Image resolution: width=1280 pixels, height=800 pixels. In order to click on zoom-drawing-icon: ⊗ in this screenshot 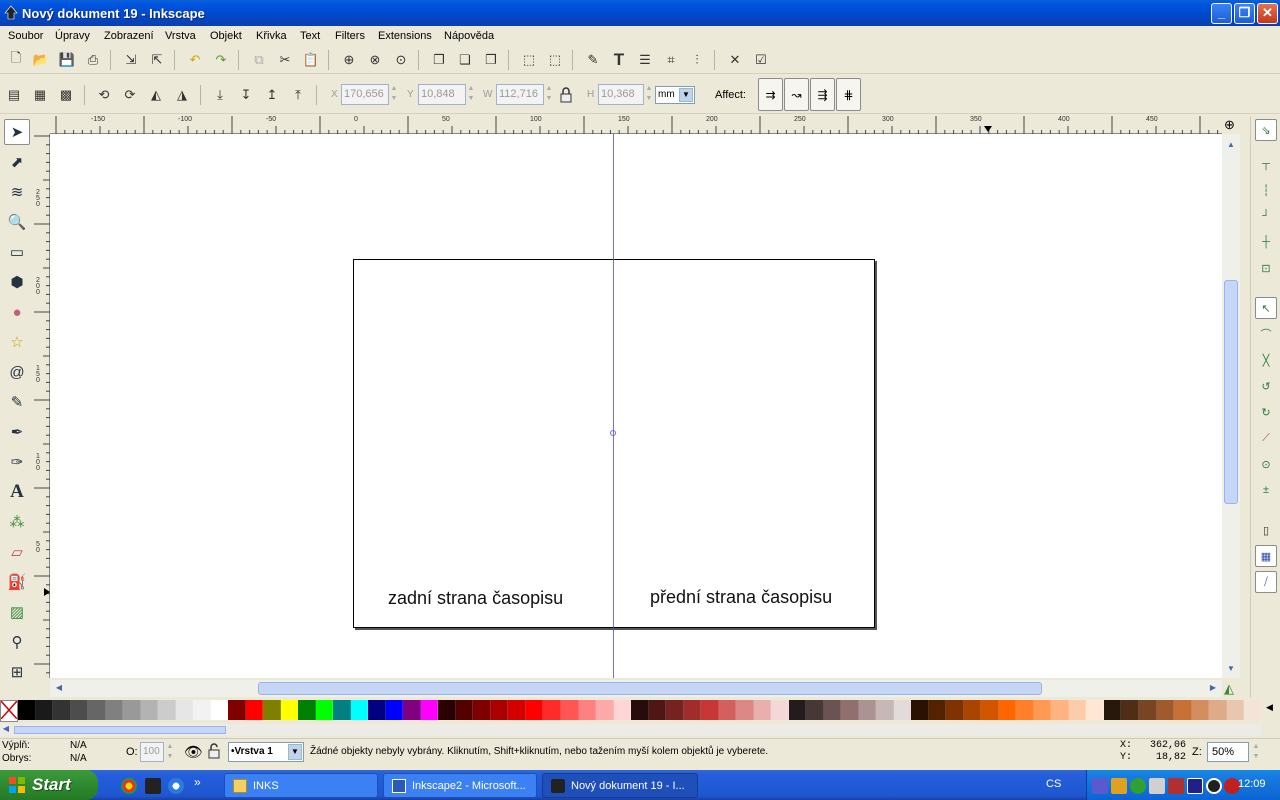, I will do `click(375, 60)`.